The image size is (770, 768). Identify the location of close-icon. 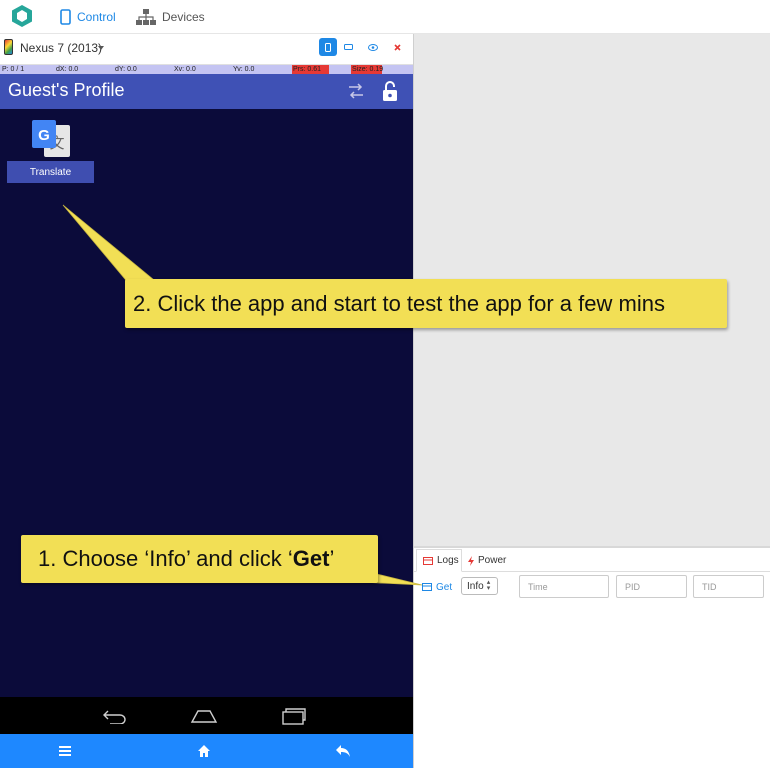
(397, 47).